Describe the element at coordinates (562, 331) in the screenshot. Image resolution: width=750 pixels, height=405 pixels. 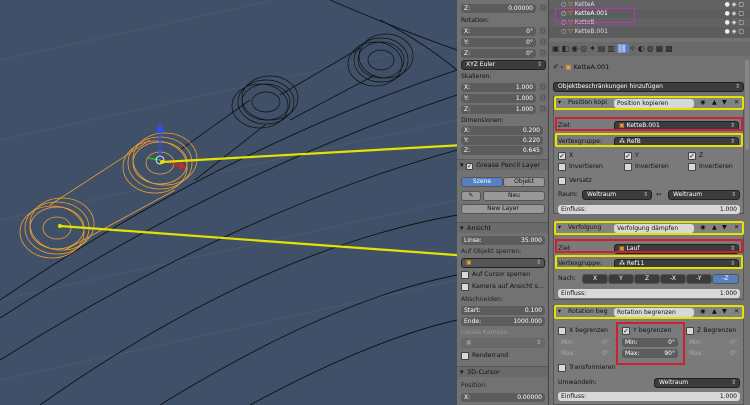
I see `limit-x-checkbox` at that location.